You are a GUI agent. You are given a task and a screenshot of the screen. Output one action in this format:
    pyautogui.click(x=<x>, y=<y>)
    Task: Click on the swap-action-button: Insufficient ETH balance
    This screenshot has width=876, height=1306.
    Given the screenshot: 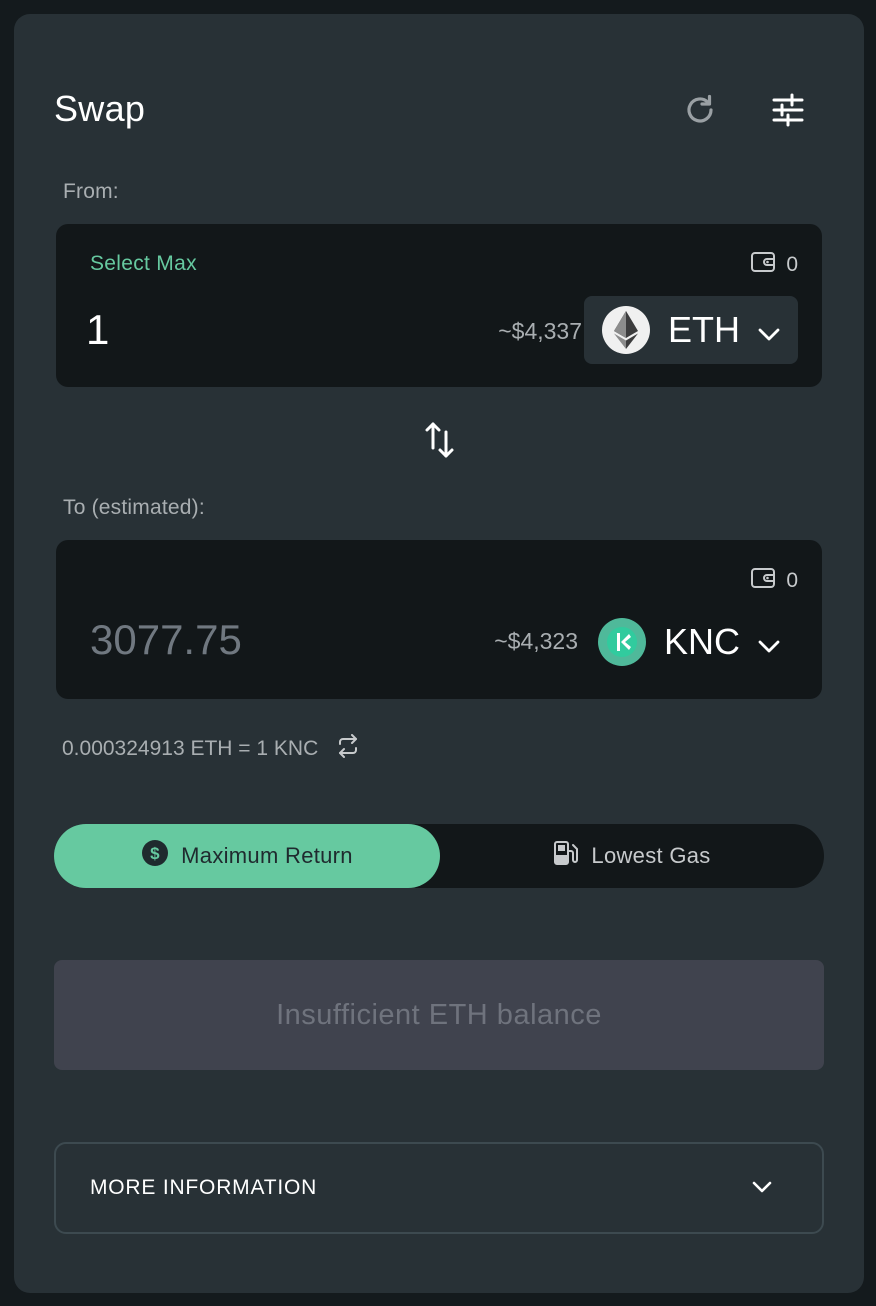 What is the action you would take?
    pyautogui.click(x=439, y=1015)
    